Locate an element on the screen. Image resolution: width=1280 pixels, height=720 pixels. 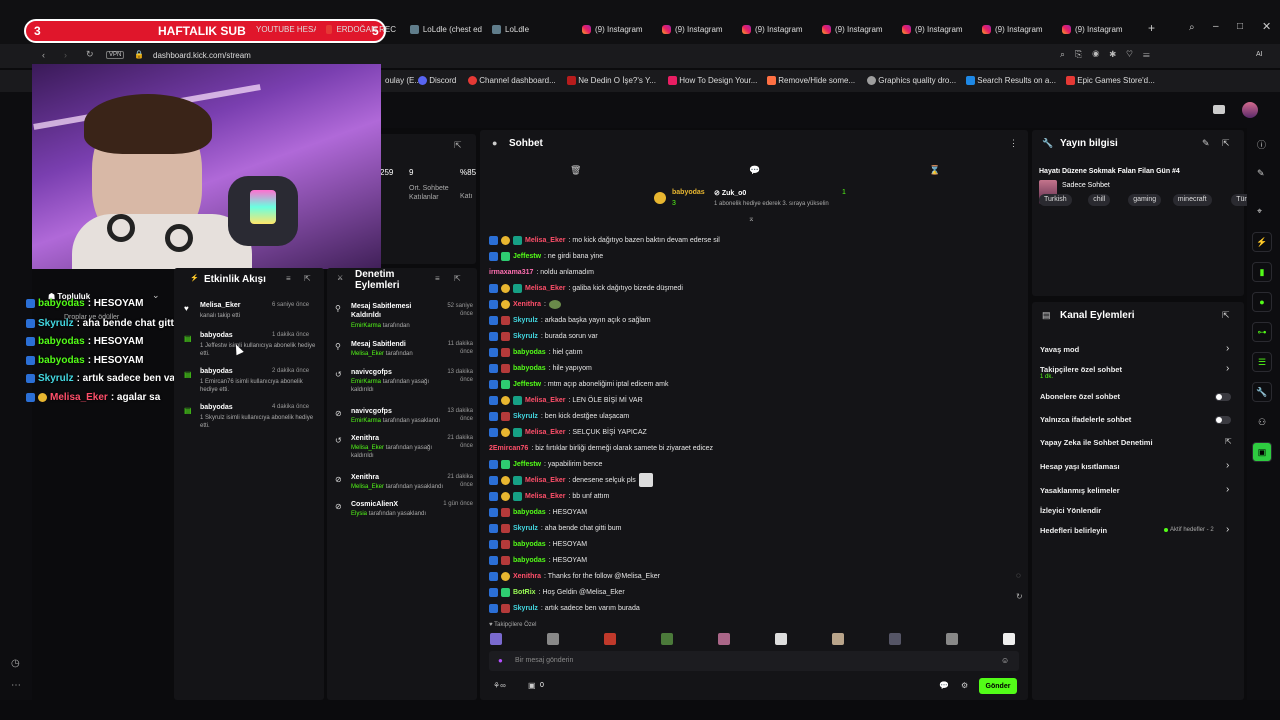
avatar is located at coordinates (1250, 110).